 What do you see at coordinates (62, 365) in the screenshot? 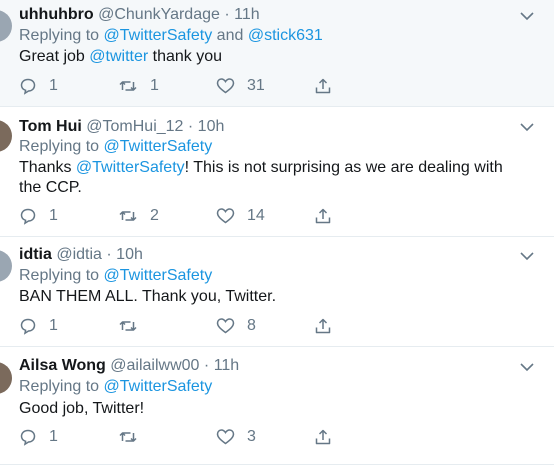
I see `display-name: Ailsa Wong` at bounding box center [62, 365].